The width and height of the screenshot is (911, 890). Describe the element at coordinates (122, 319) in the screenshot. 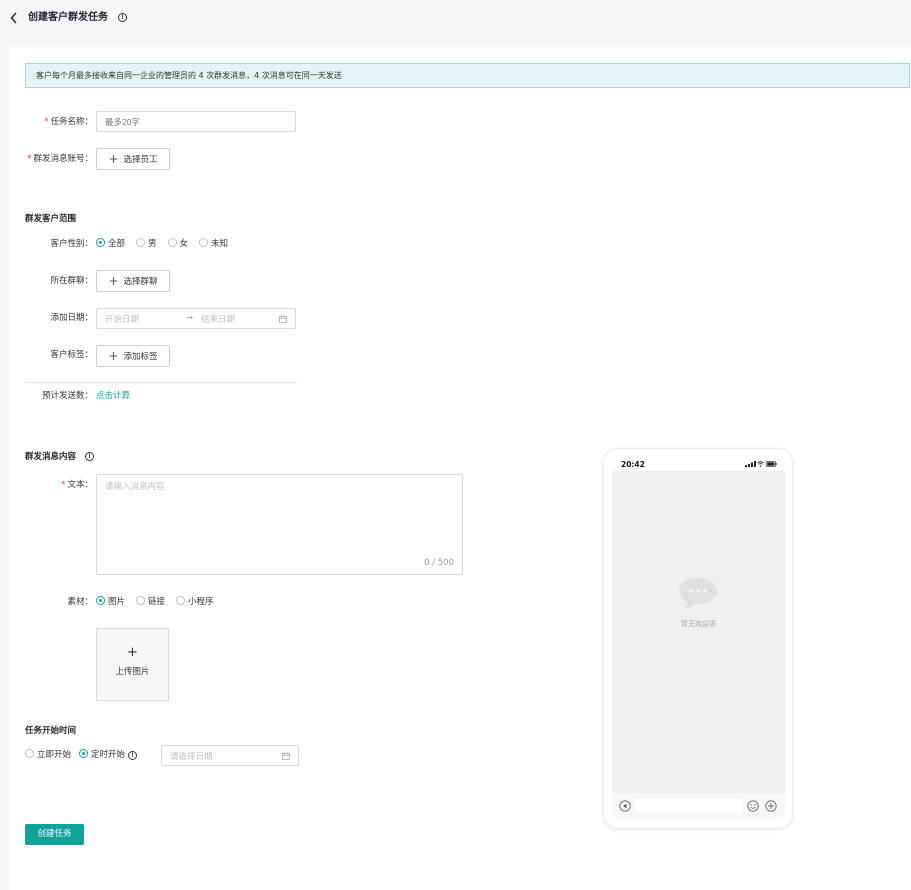

I see `start-date-input: 开始日期` at that location.